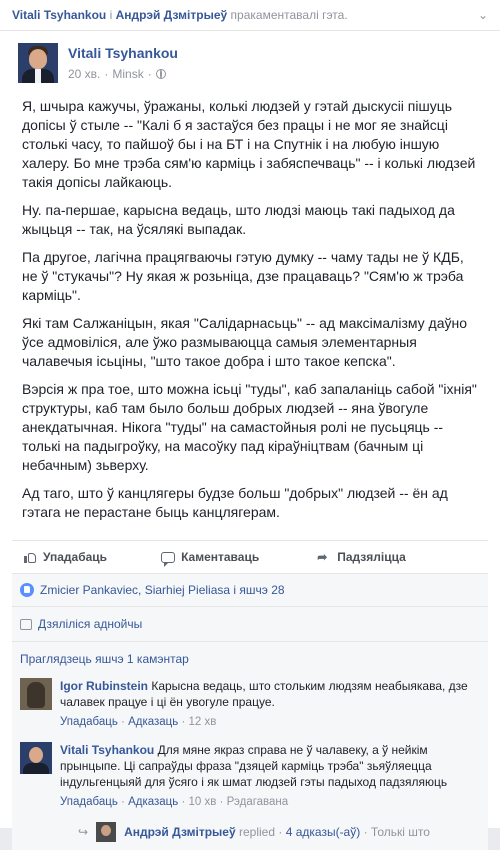 The width and height of the screenshot is (500, 850). What do you see at coordinates (202, 722) in the screenshot?
I see `comment-time: 12 хв` at bounding box center [202, 722].